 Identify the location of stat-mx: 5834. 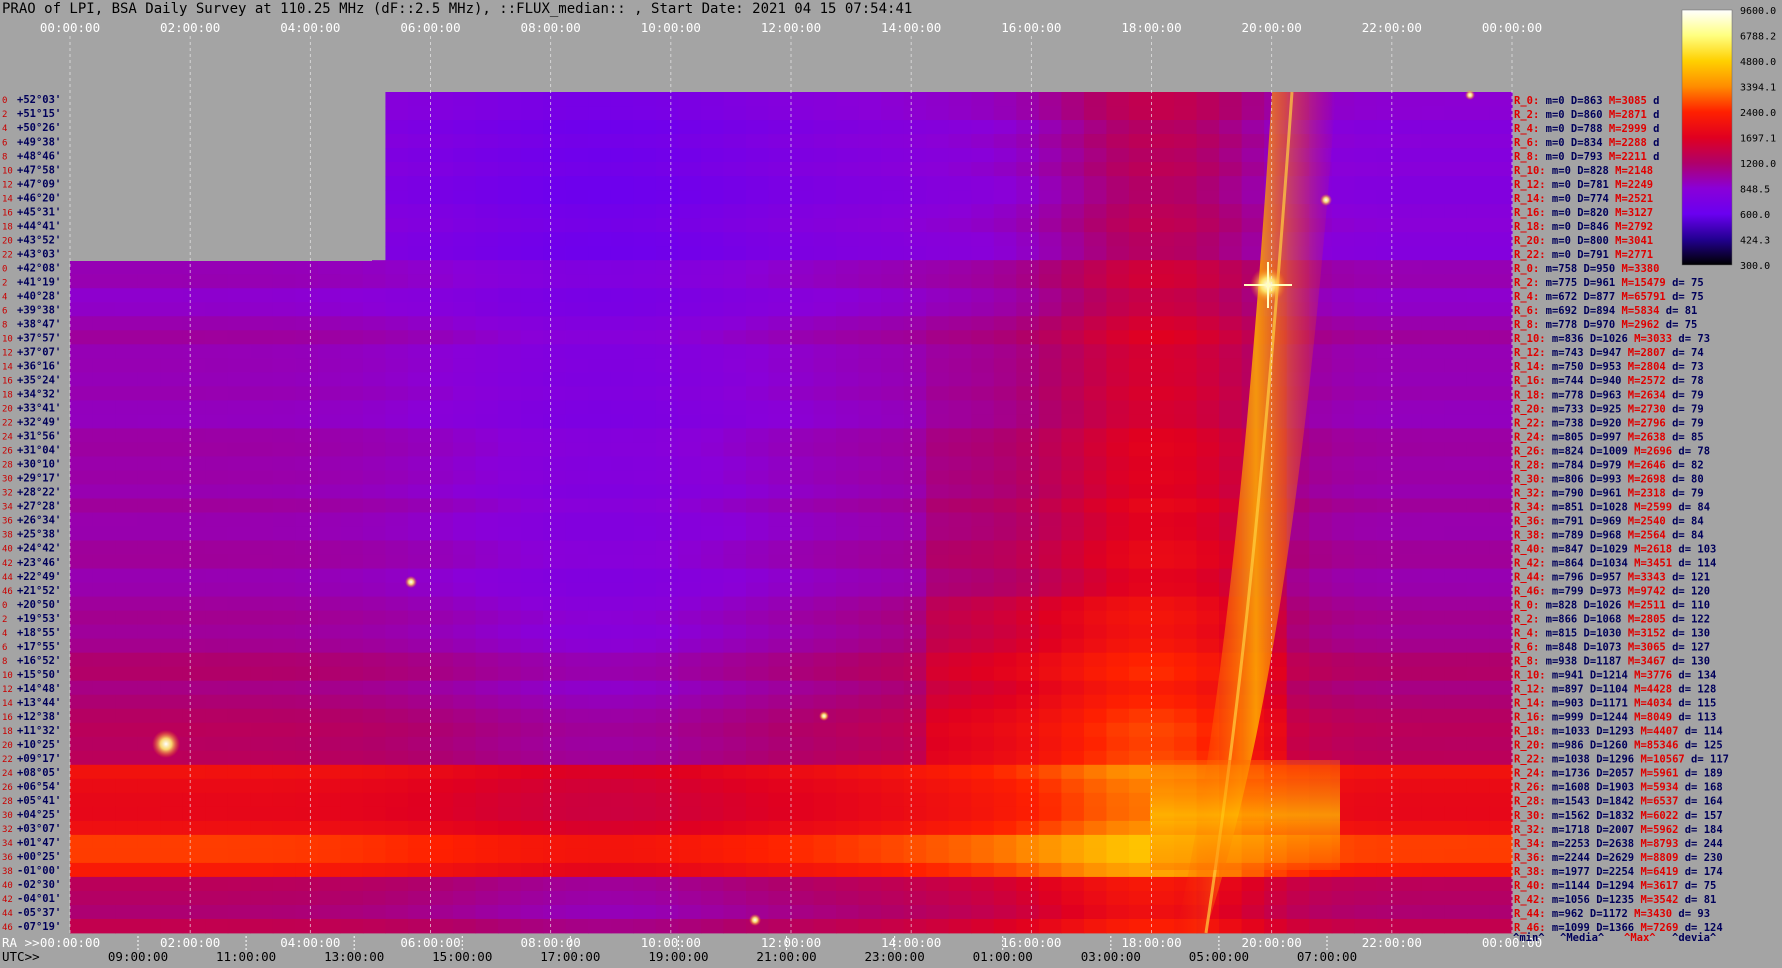
(1646, 311).